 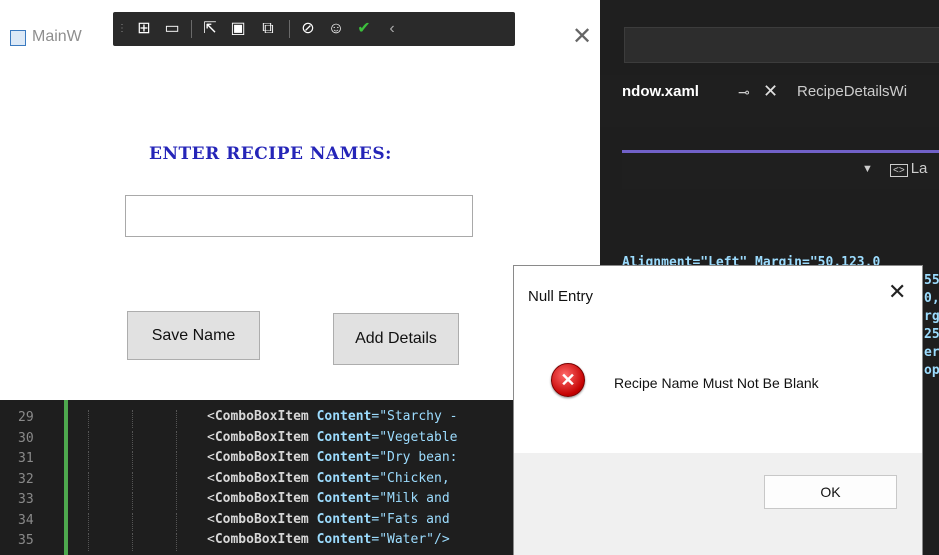 I want to click on grip-icon: ⋮, so click(x=122, y=29).